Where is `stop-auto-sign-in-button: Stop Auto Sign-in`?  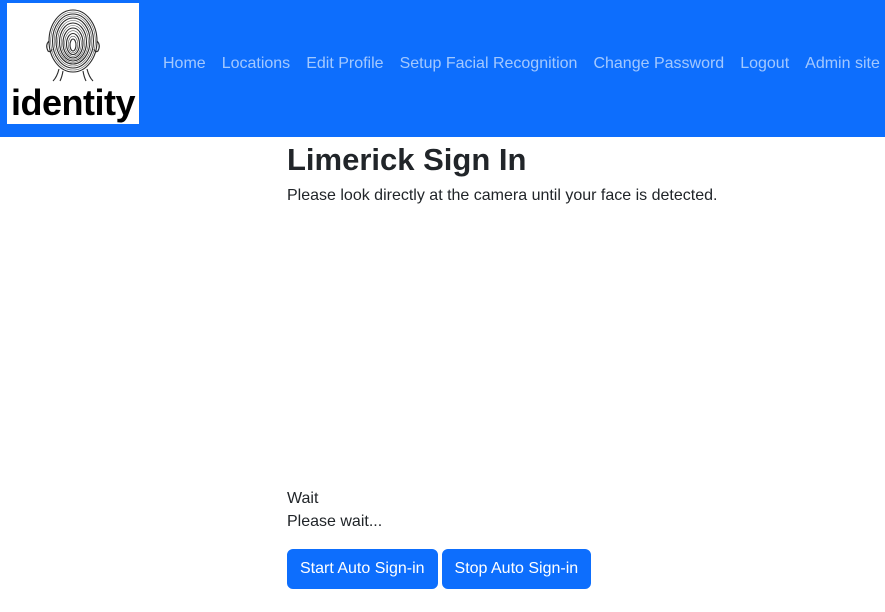 stop-auto-sign-in-button: Stop Auto Sign-in is located at coordinates (516, 569).